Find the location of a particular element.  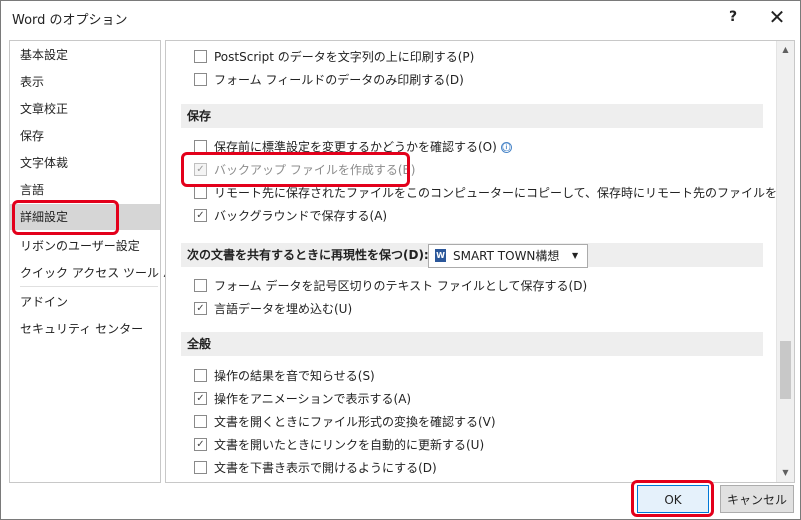

option-row: PostScript のデータを文字列の上に印刷する(P) is located at coordinates (334, 57).